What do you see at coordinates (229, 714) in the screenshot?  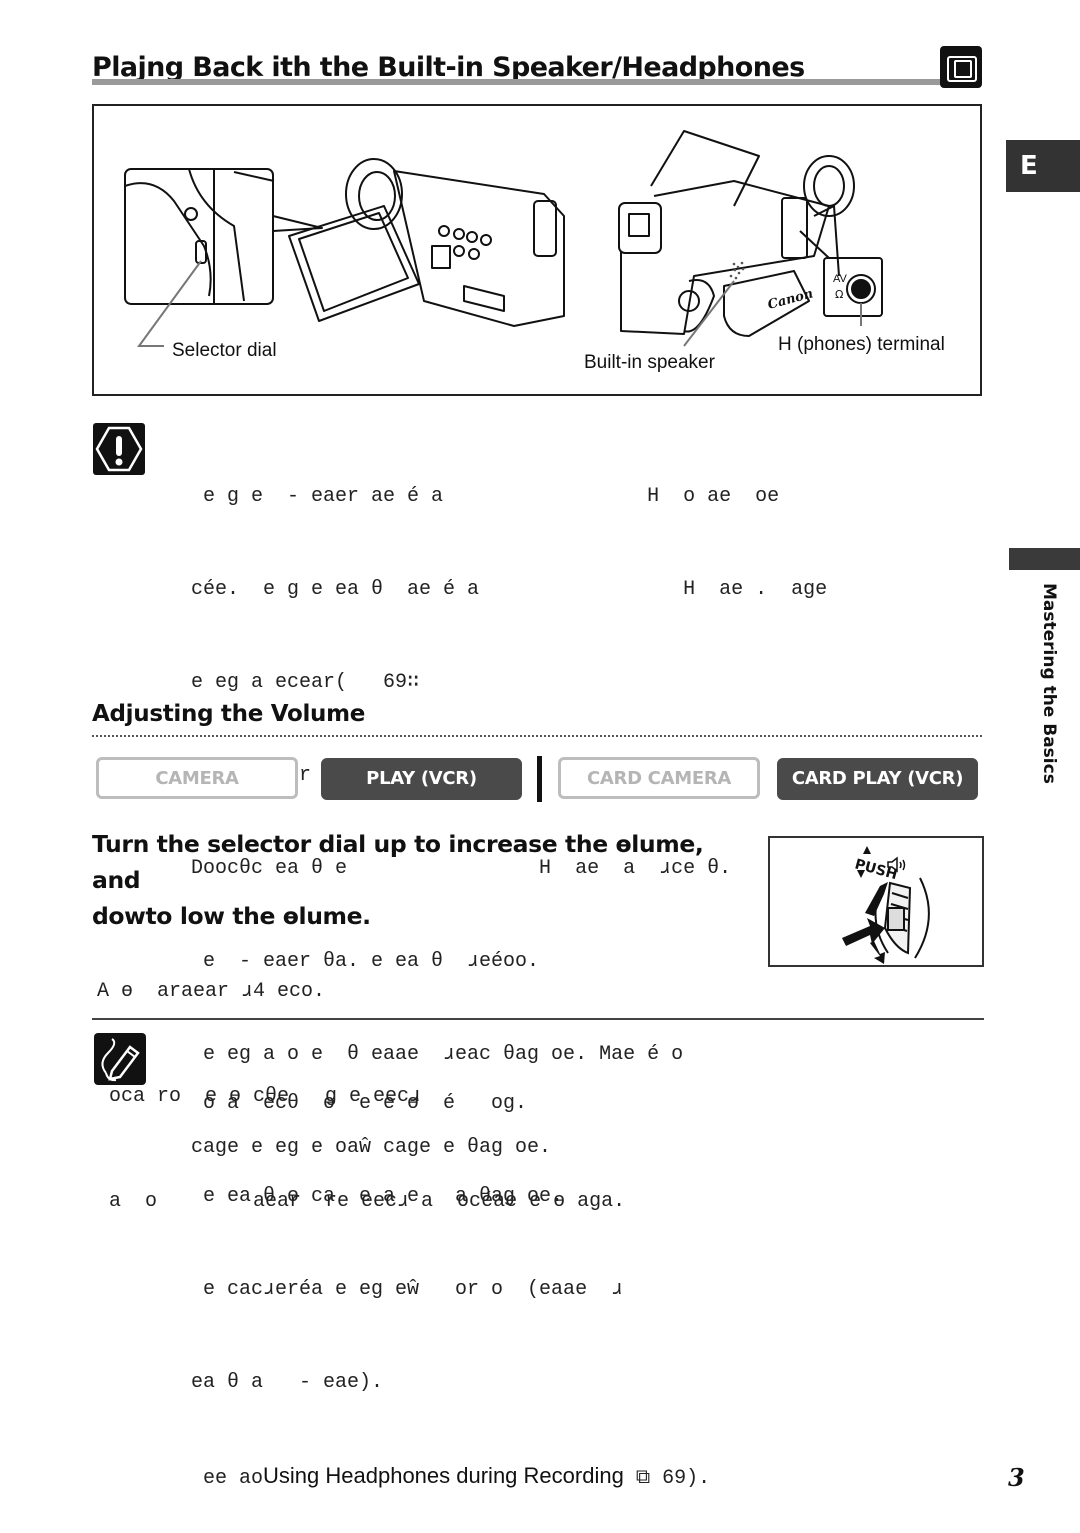 I see `section-heading: Adjusting the Volume` at bounding box center [229, 714].